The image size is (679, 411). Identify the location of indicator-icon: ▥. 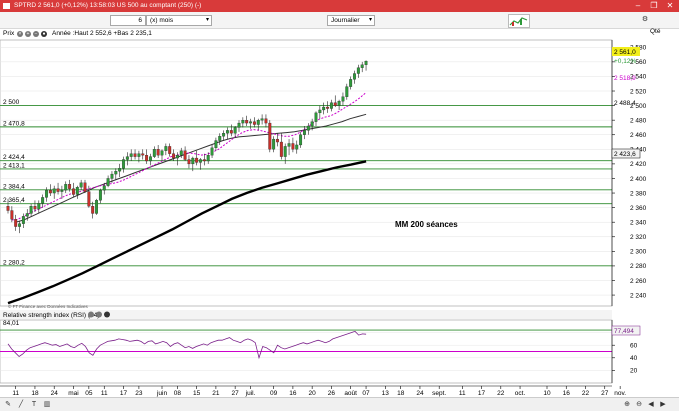
(47, 404).